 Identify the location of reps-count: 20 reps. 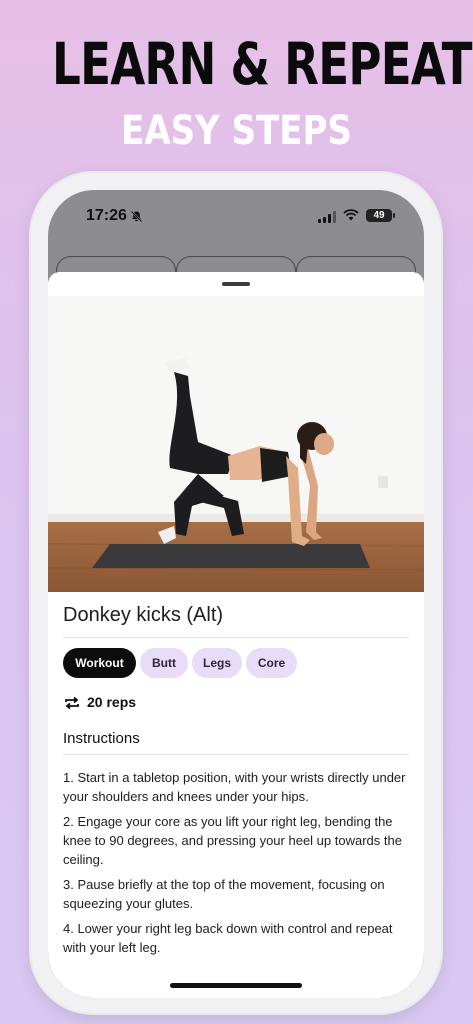
(112, 702).